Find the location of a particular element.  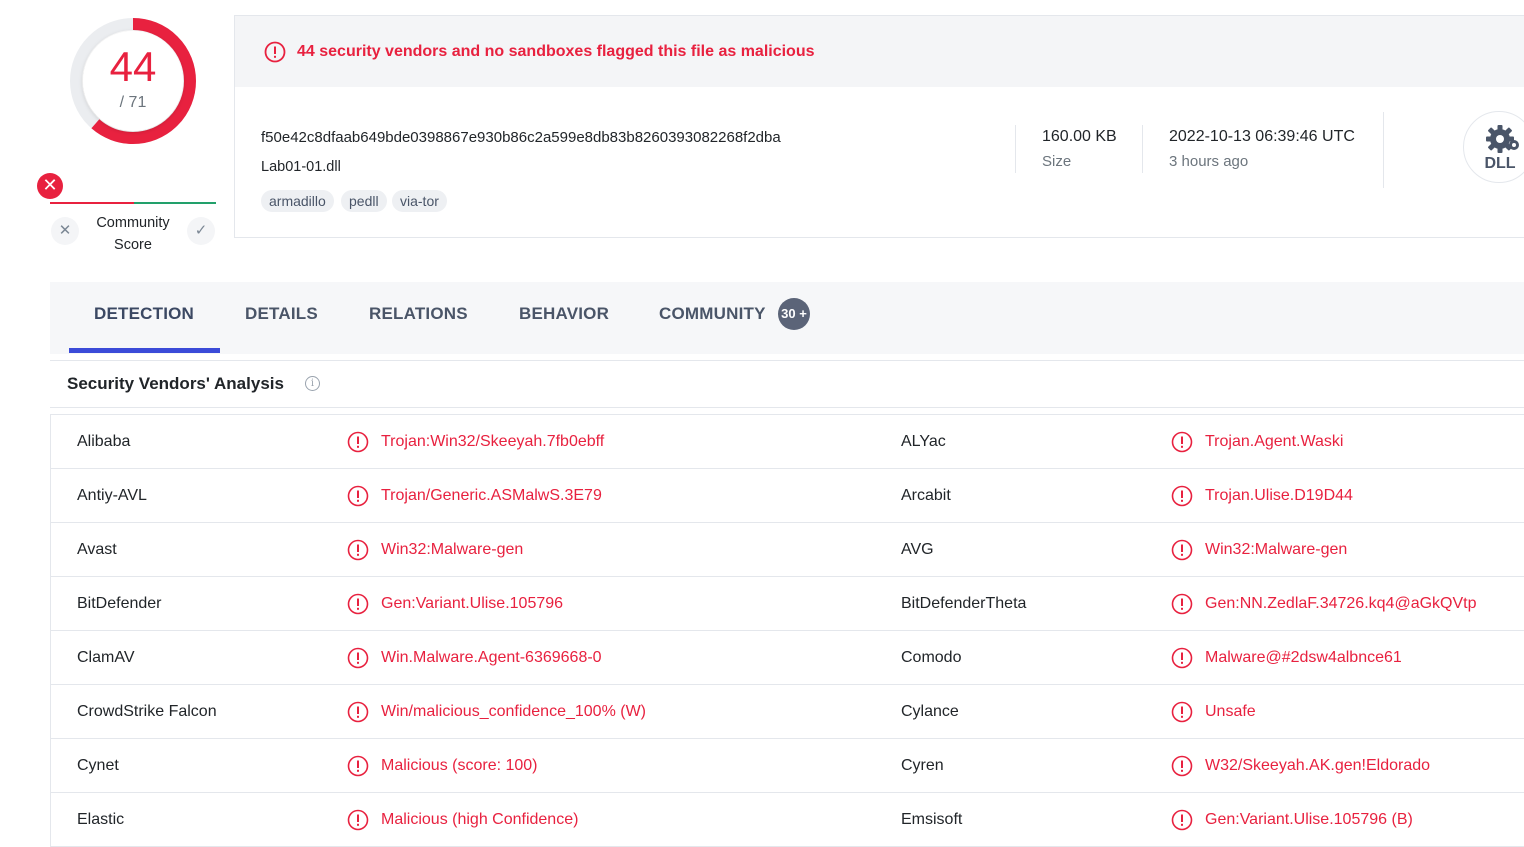

community-bar-harmless is located at coordinates (175, 203).